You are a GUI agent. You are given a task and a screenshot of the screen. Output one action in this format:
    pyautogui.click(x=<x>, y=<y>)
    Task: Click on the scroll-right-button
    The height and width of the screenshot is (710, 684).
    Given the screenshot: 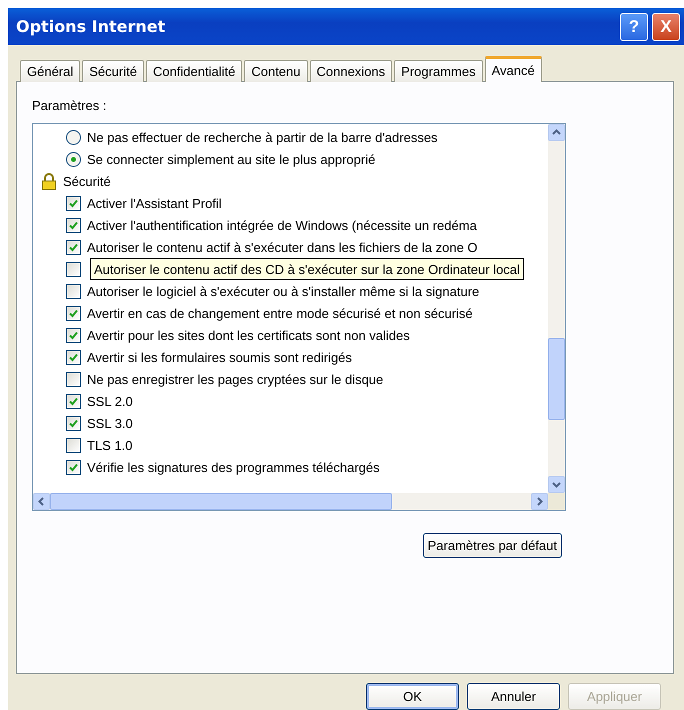 What is the action you would take?
    pyautogui.click(x=539, y=501)
    